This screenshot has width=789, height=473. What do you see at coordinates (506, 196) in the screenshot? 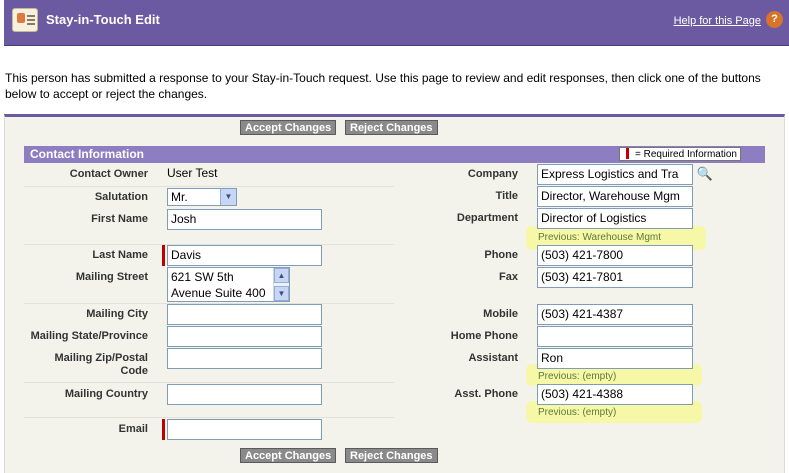
I see `title-label: Title` at bounding box center [506, 196].